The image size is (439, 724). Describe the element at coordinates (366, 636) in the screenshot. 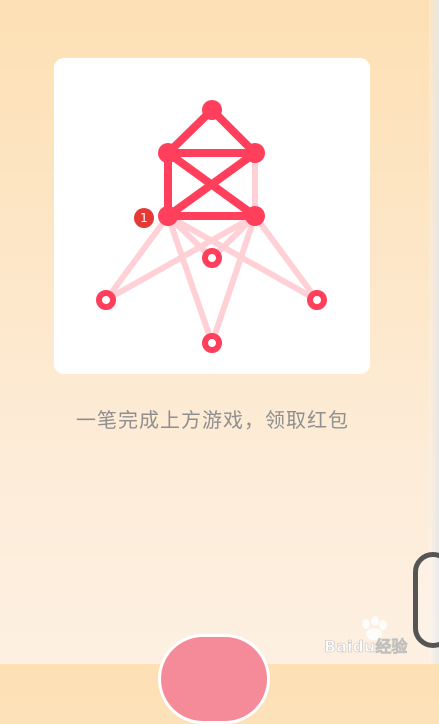

I see `baidu-watermark: Baidu经验` at that location.